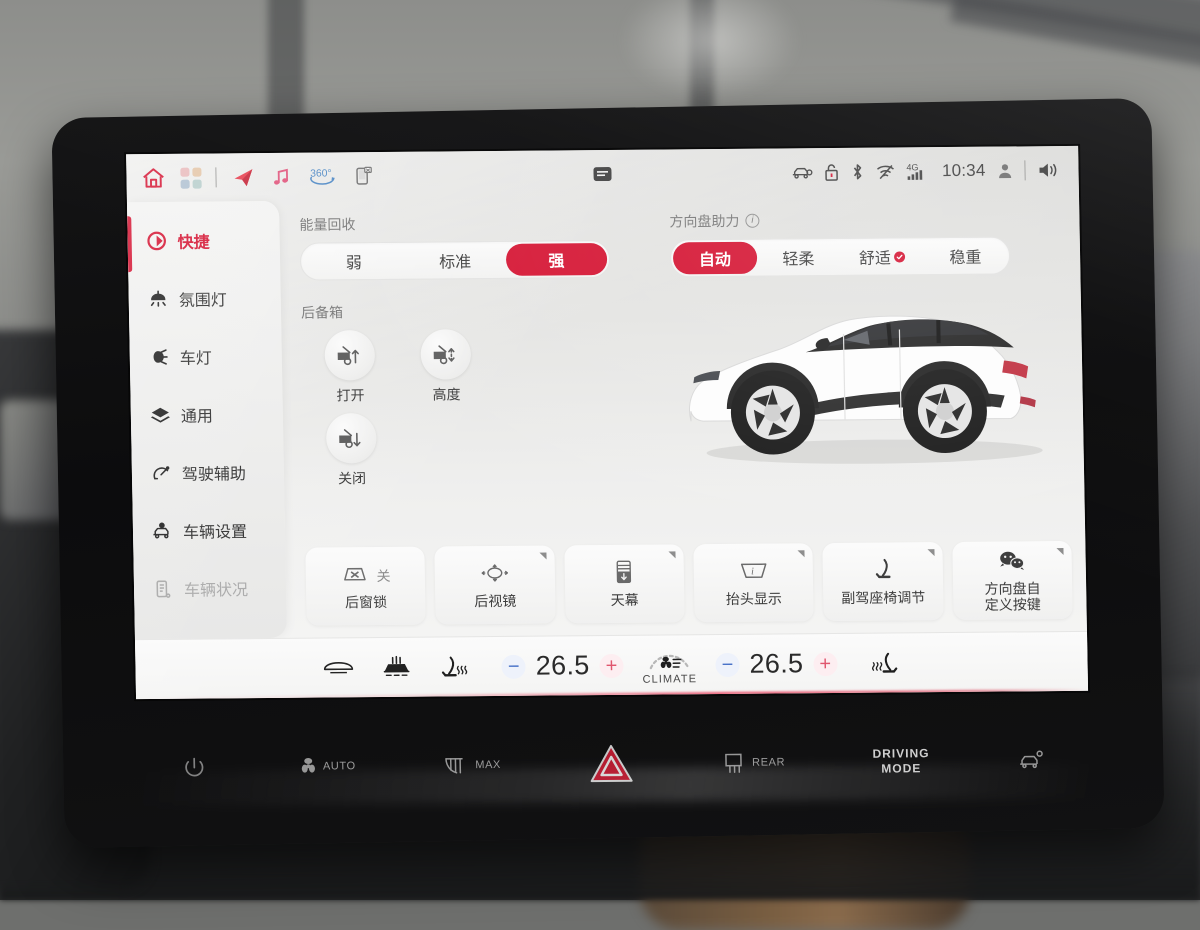 The height and width of the screenshot is (930, 1200). I want to click on rear-window-lock-icon, so click(354, 576).